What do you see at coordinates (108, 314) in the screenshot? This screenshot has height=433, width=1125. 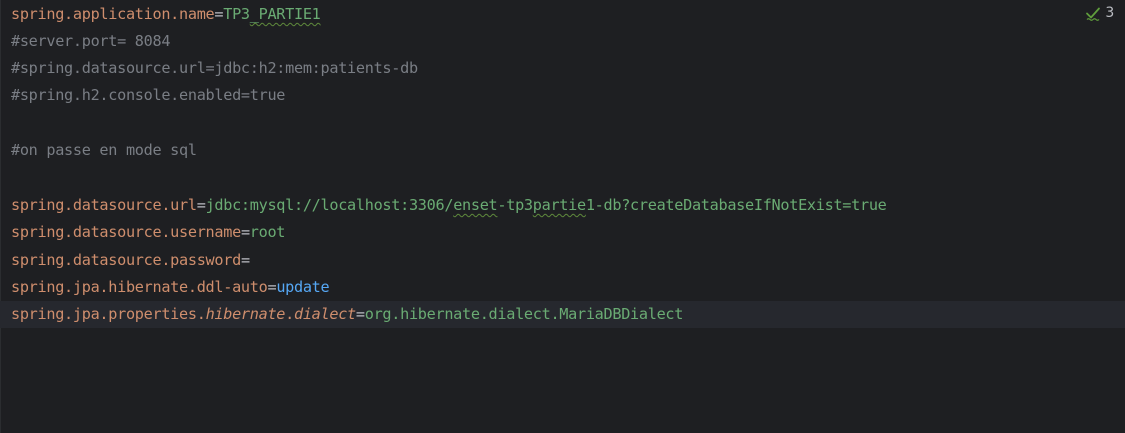 I see `property-key: spring.jpa.properties.` at bounding box center [108, 314].